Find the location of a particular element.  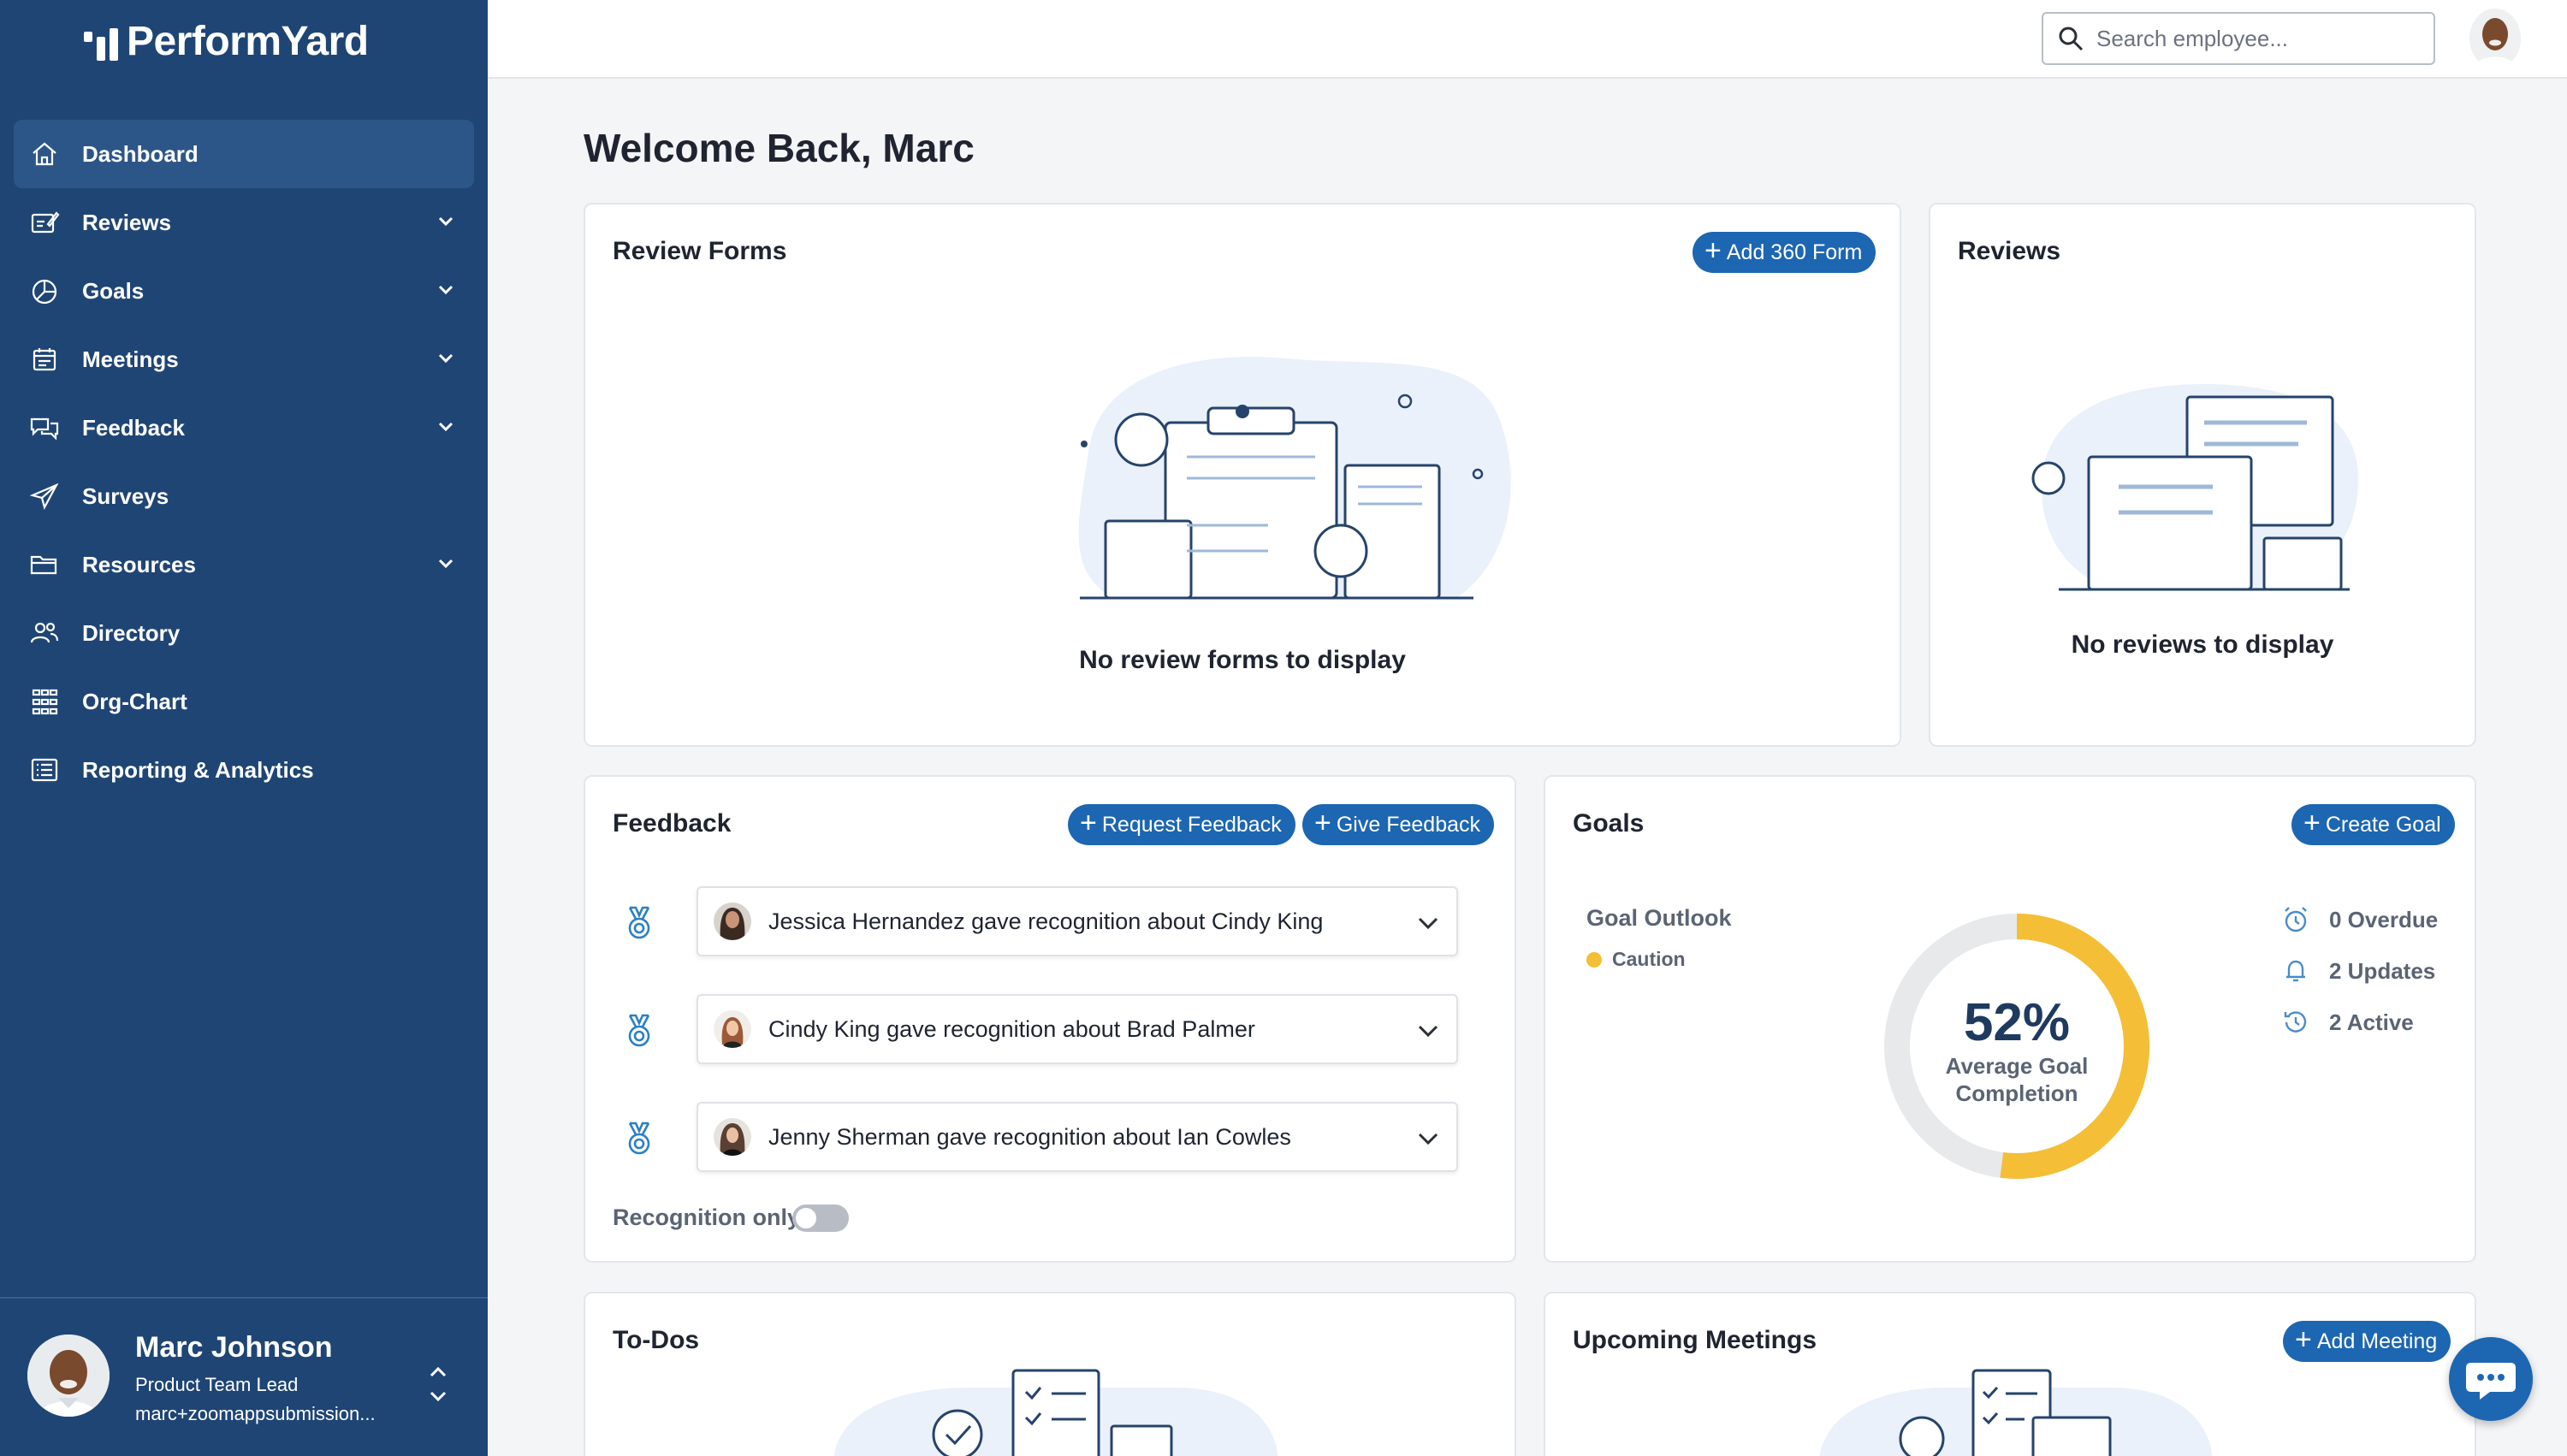

button-label: Add 360 Form is located at coordinates (1794, 252).